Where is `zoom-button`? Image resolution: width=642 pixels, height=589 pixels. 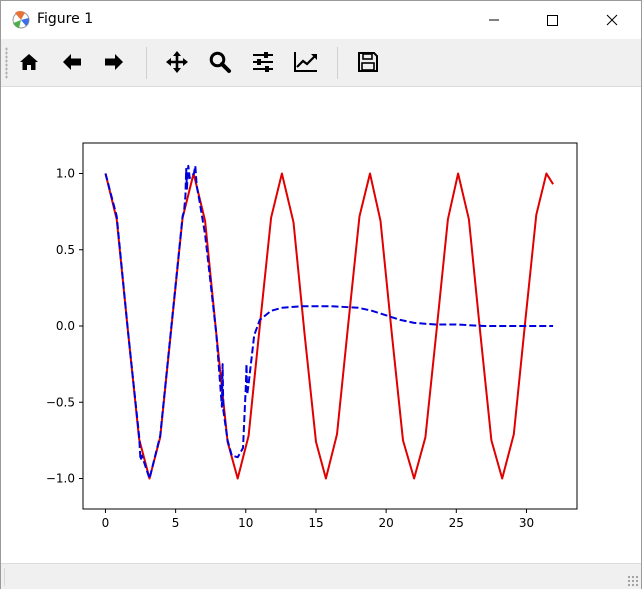
zoom-button is located at coordinates (220, 62).